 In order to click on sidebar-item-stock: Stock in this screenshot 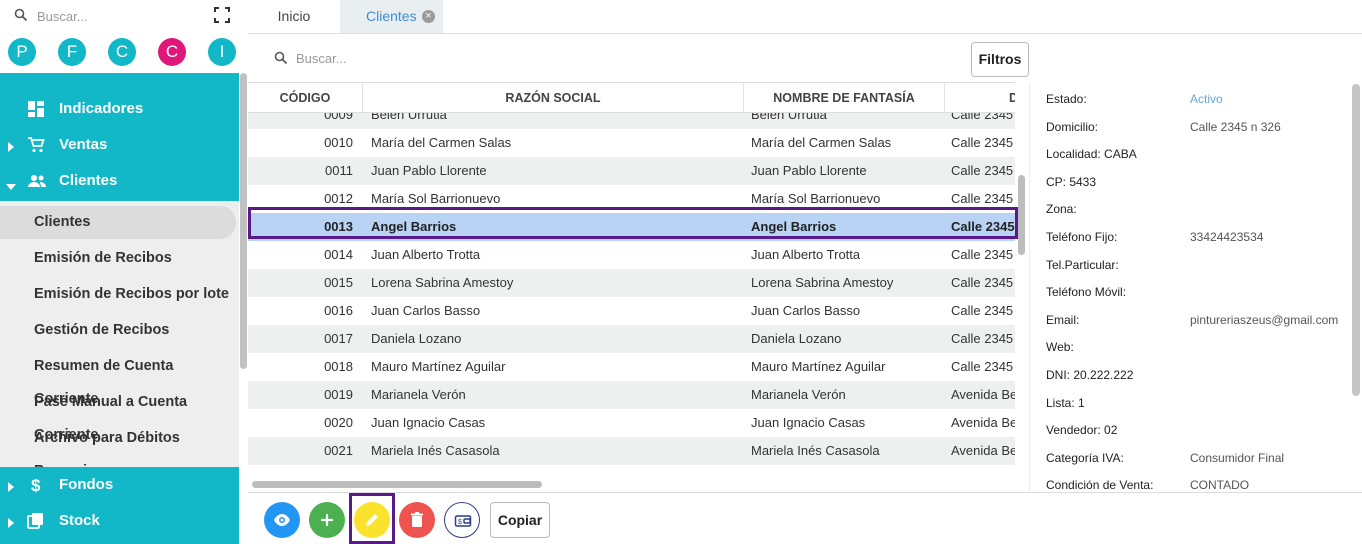, I will do `click(119, 521)`.